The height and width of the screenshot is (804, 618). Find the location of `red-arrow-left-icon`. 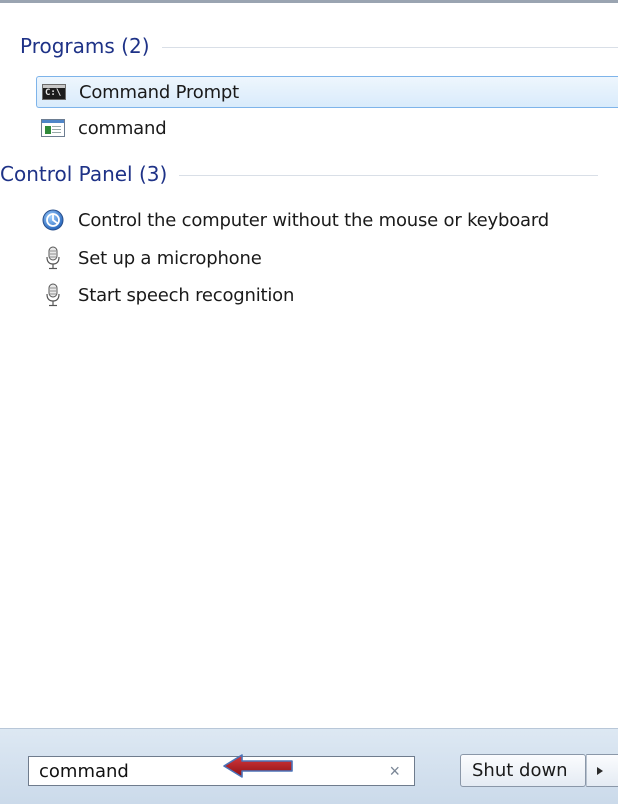

red-arrow-left-icon is located at coordinates (258, 766).